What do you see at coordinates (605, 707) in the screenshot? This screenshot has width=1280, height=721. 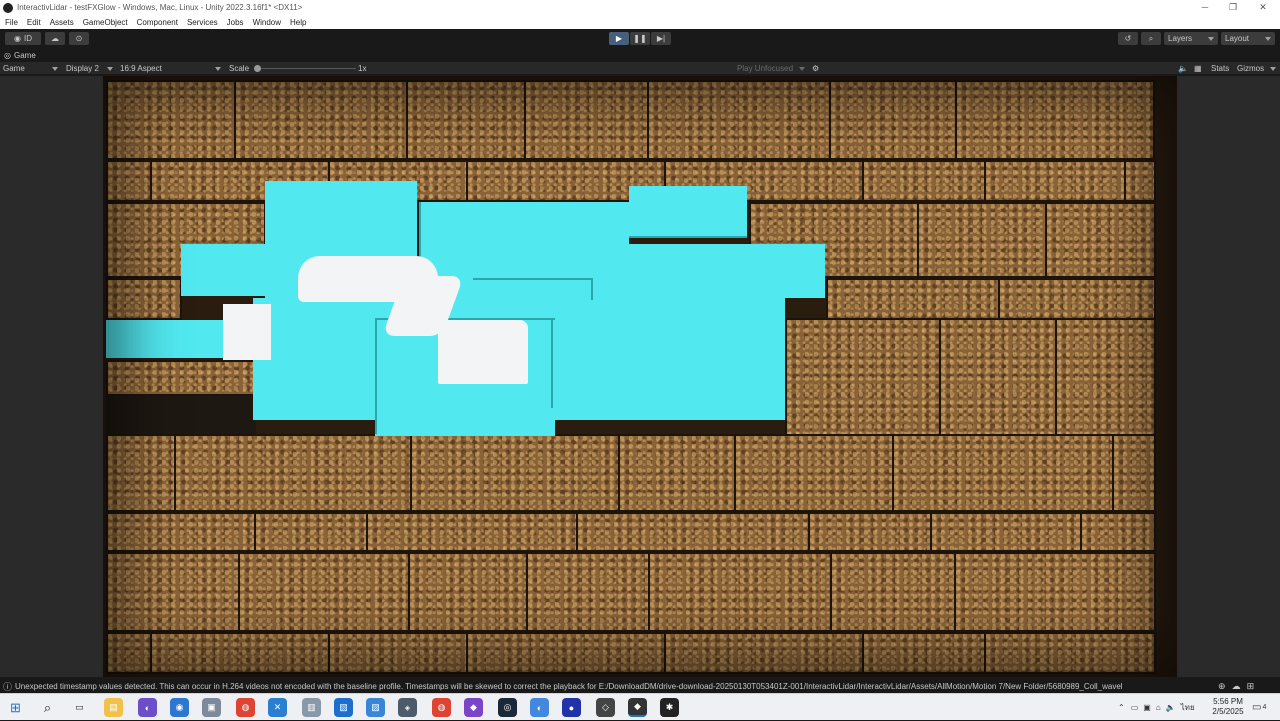 I see `unity-icon: ◇` at bounding box center [605, 707].